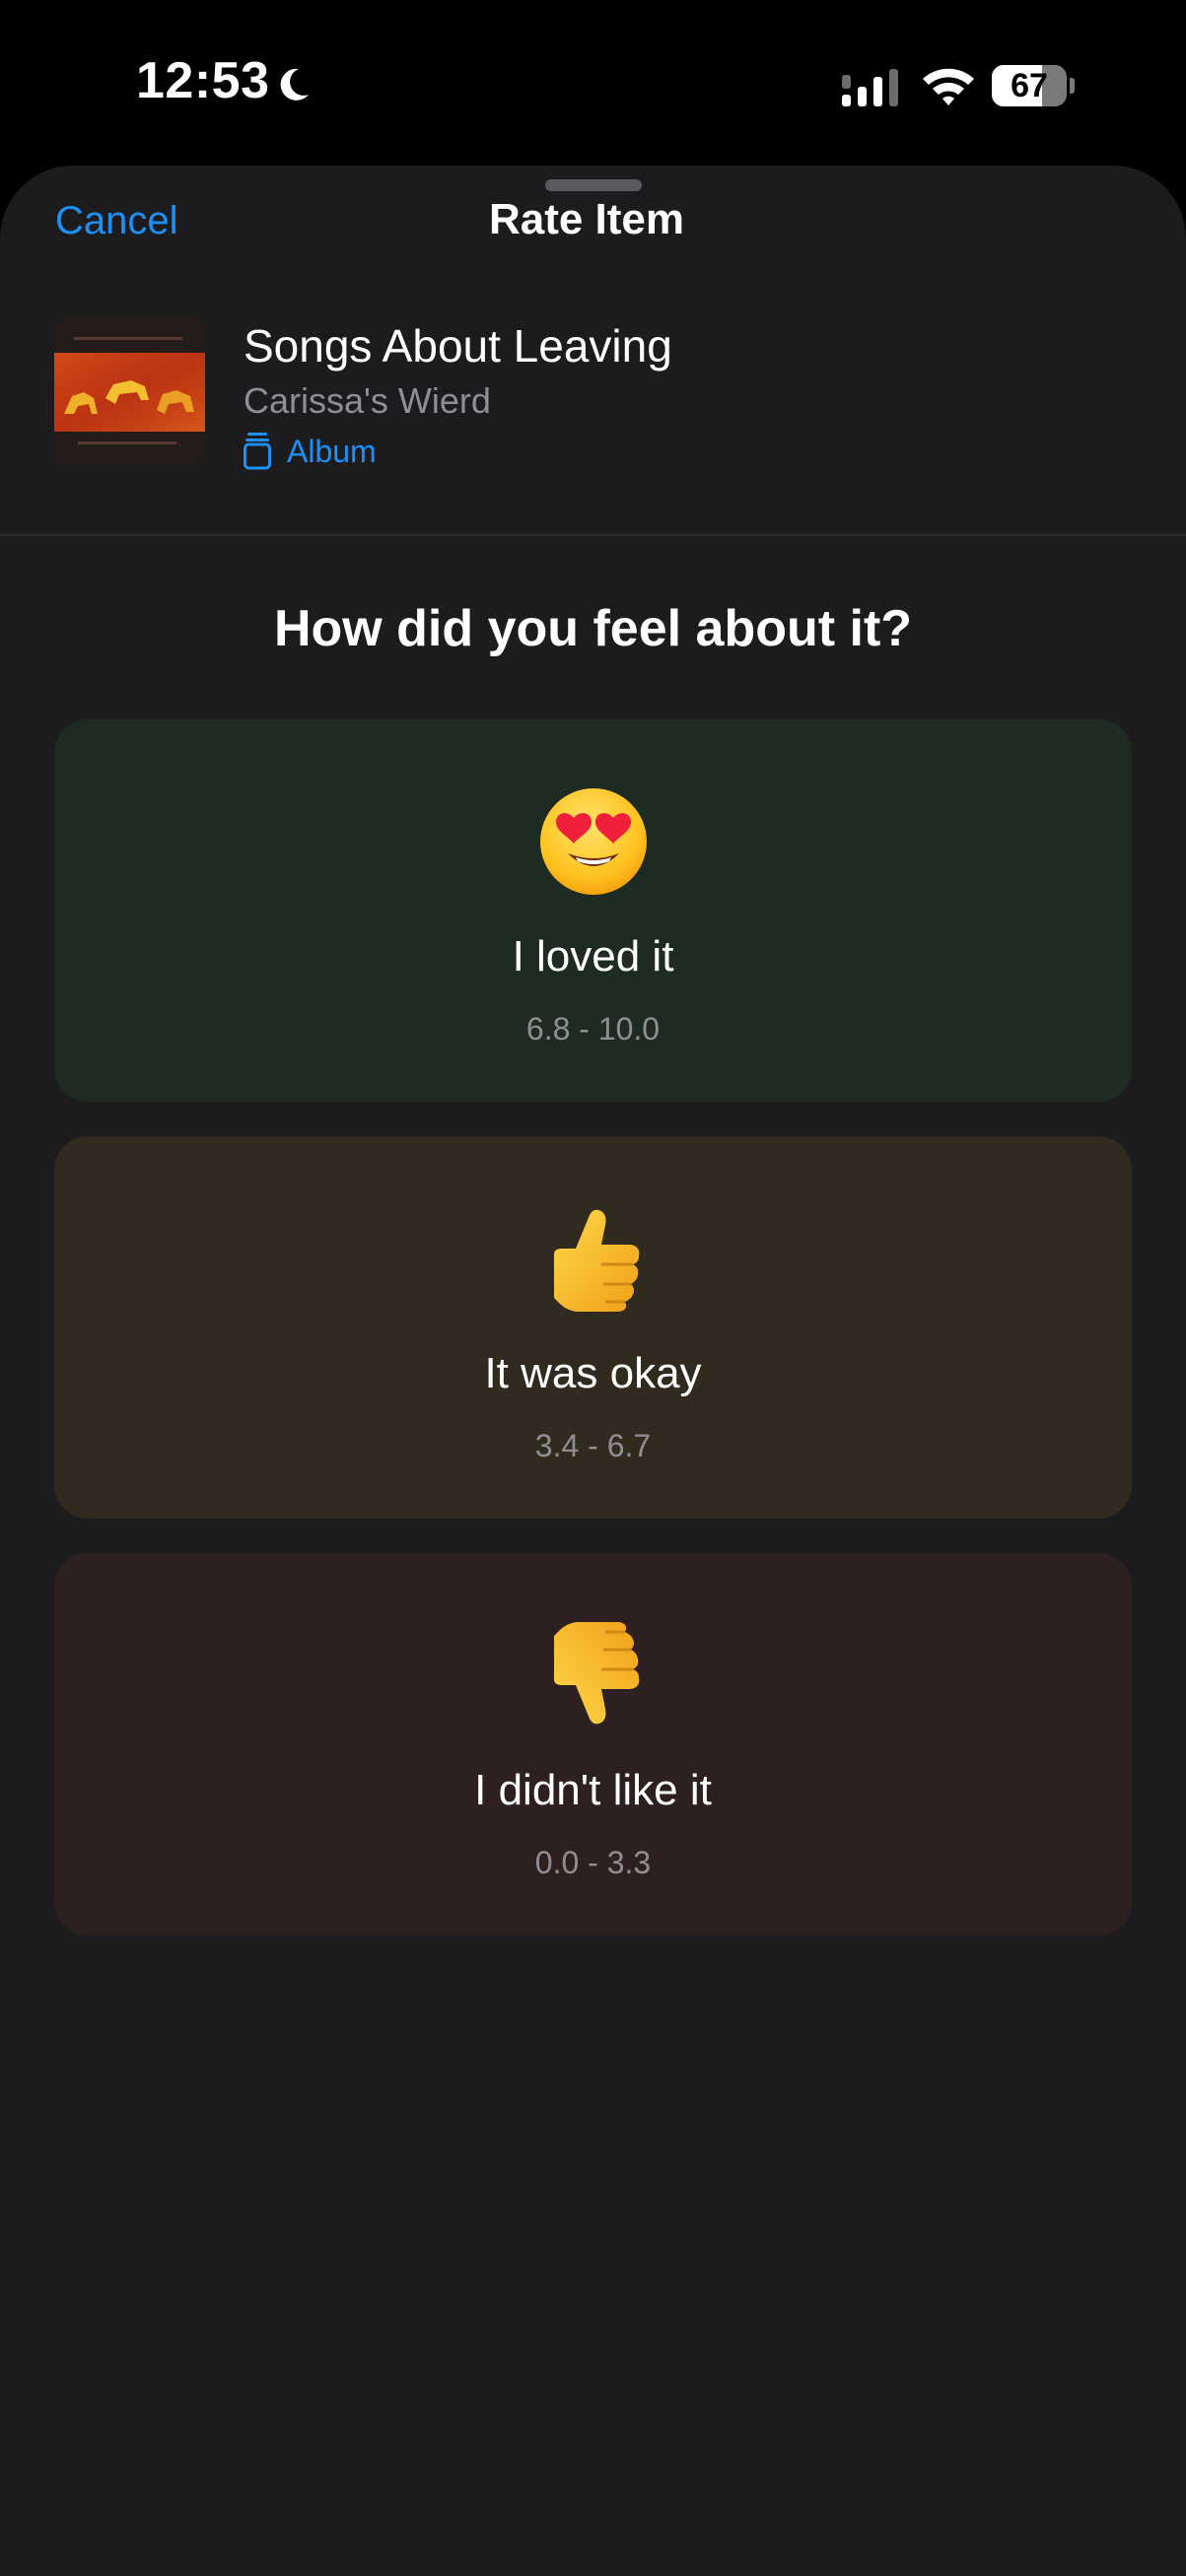 Image resolution: width=1186 pixels, height=2576 pixels. I want to click on status-bar: 12:53 67, so click(593, 79).